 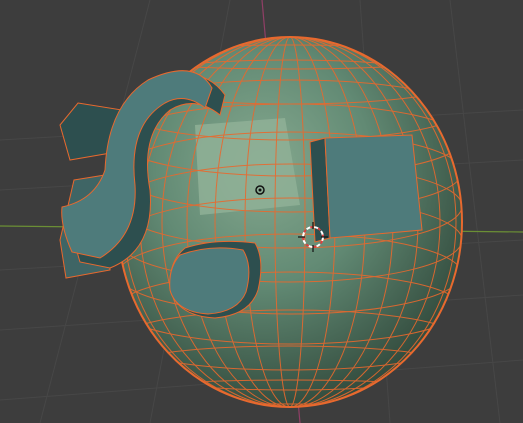 What do you see at coordinates (366, 188) in the screenshot?
I see `square-extrusion` at bounding box center [366, 188].